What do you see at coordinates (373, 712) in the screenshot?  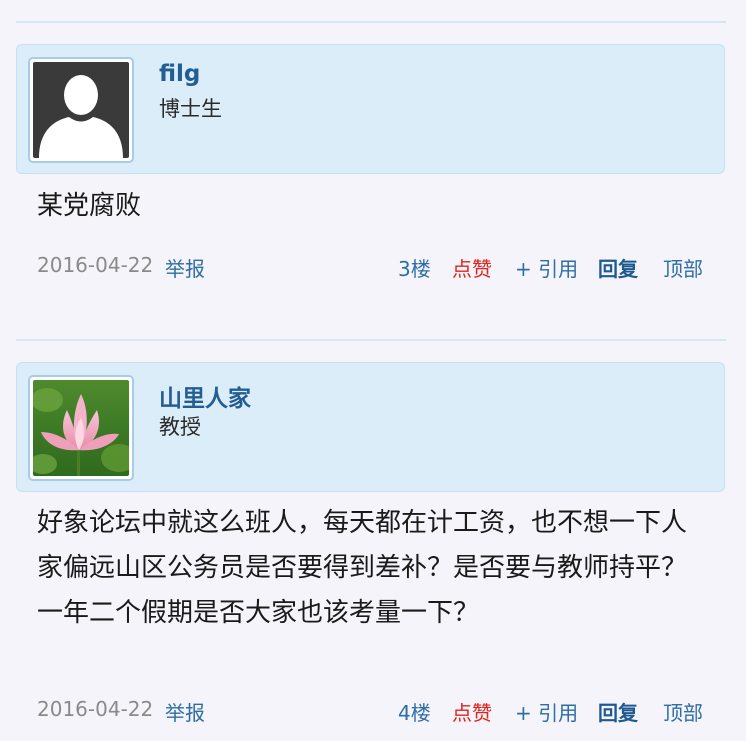 I see `post-meta-bar: 2016-04-22 举报 4楼 点赞 + 引用 回复 顶部` at bounding box center [373, 712].